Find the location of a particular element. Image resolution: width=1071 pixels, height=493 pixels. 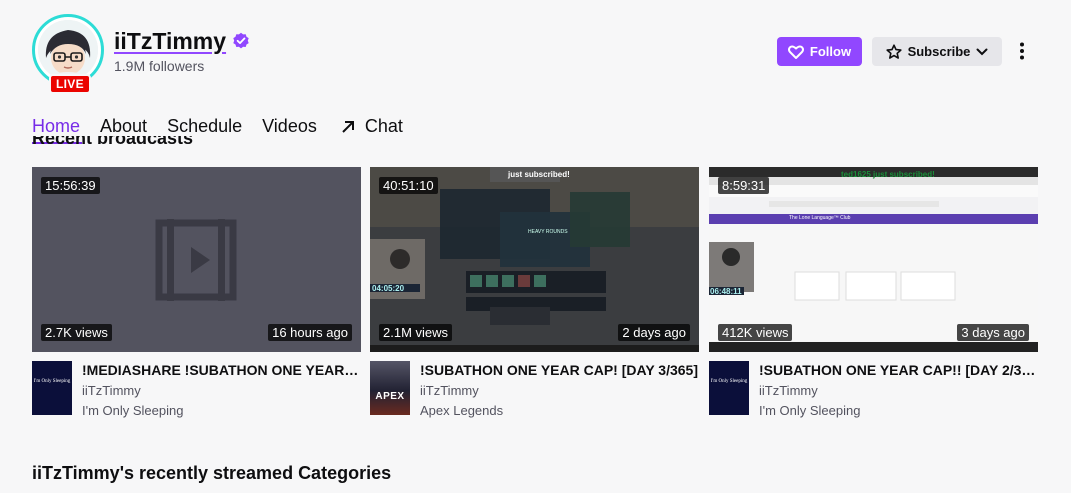

duration-badge: 8:59:31 is located at coordinates (744, 185).